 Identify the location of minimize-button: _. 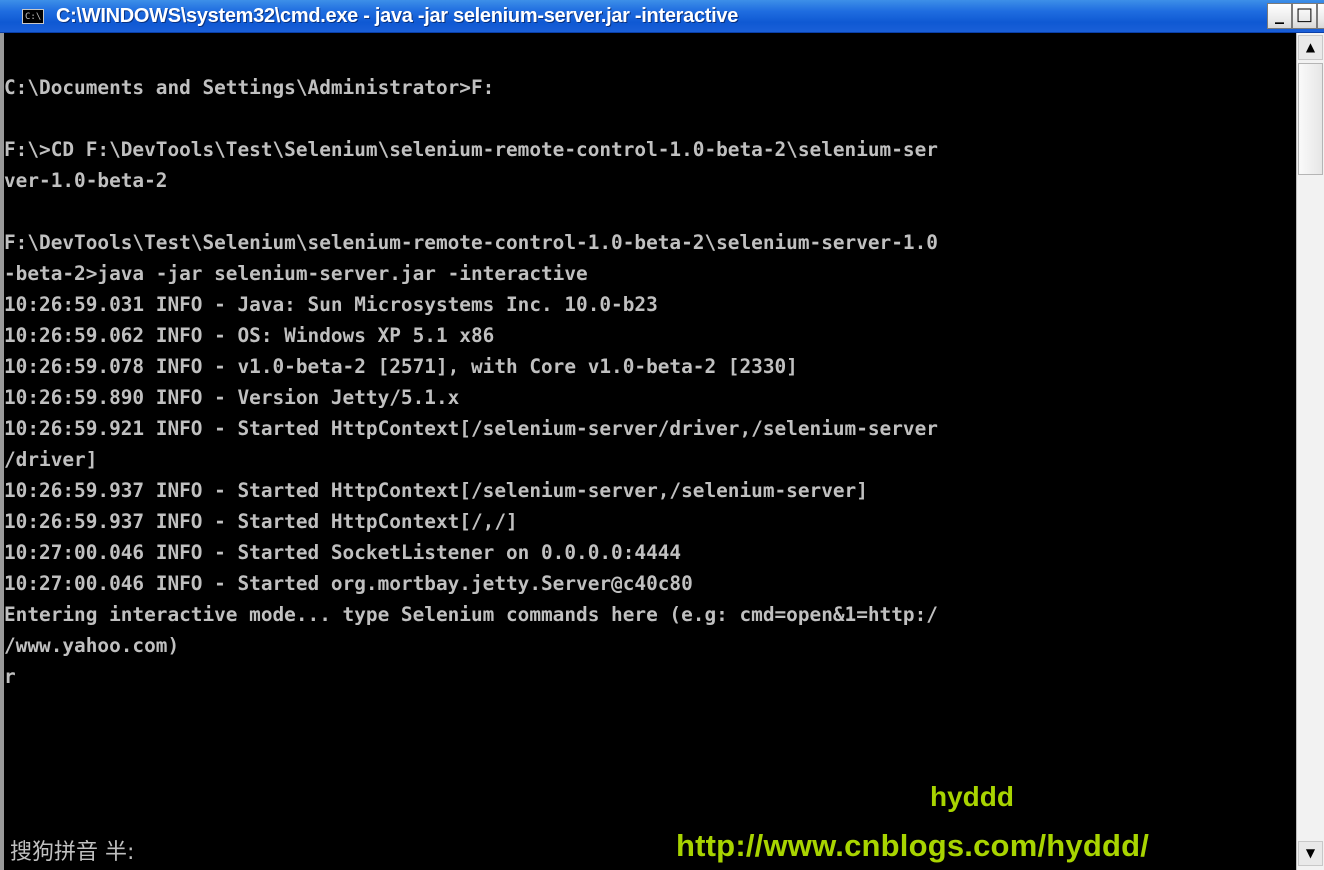
(1279, 16).